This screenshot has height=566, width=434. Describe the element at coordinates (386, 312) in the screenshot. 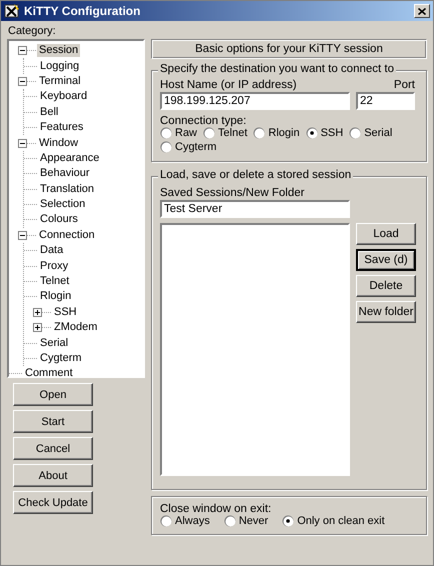

I see `session-button: New folder` at that location.